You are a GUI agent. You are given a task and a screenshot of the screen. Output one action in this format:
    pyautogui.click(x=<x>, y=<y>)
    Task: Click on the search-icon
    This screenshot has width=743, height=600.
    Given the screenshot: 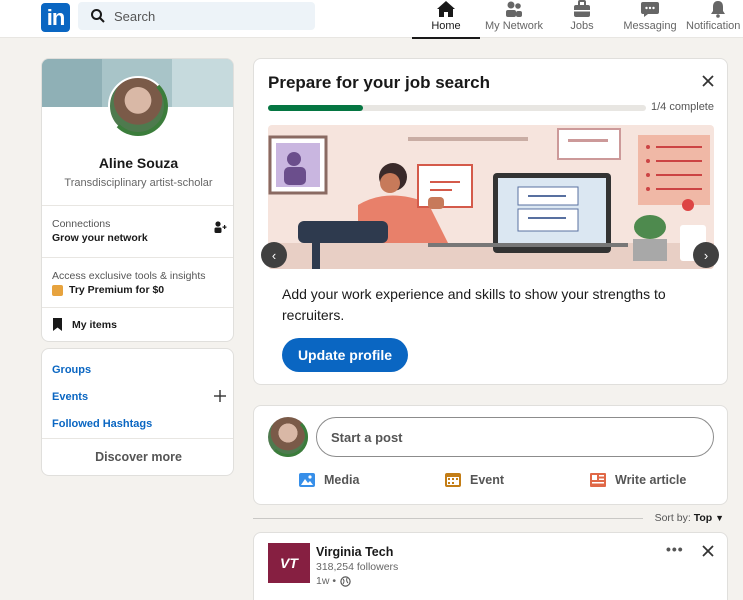 What is the action you would take?
    pyautogui.click(x=98, y=16)
    